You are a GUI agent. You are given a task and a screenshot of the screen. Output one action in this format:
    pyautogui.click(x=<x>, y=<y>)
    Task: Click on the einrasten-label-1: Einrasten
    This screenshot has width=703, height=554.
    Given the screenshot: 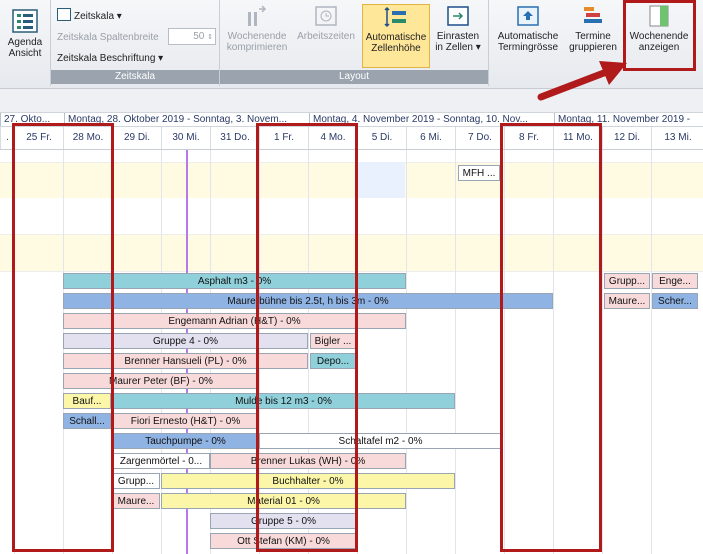 What is the action you would take?
    pyautogui.click(x=458, y=36)
    